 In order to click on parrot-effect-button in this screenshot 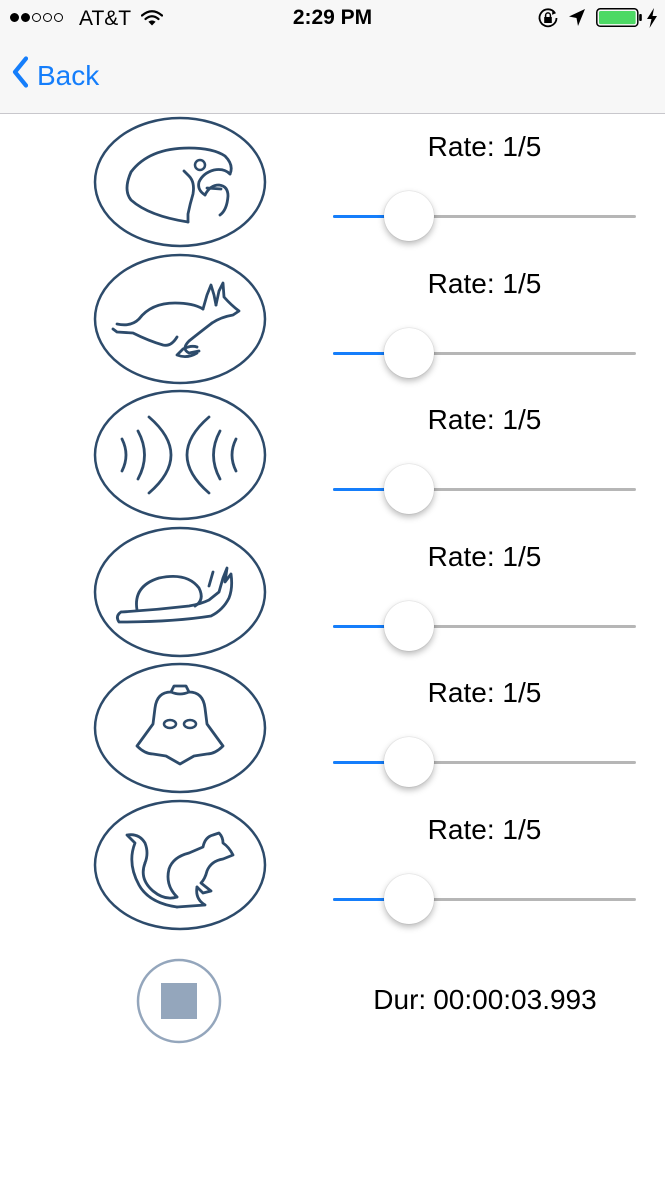, I will do `click(180, 182)`.